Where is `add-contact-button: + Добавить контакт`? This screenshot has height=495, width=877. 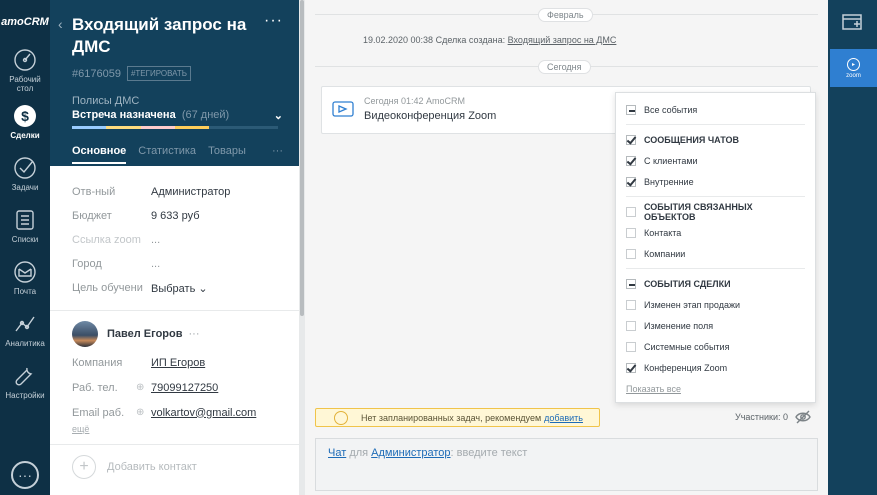
add-contact-button: + Добавить контакт is located at coordinates (177, 466).